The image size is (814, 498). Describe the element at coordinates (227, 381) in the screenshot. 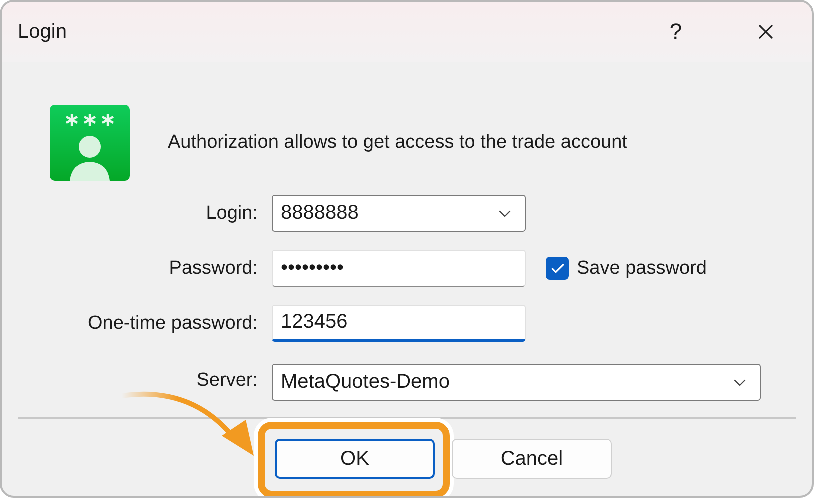

I see `field-label: Server:` at that location.